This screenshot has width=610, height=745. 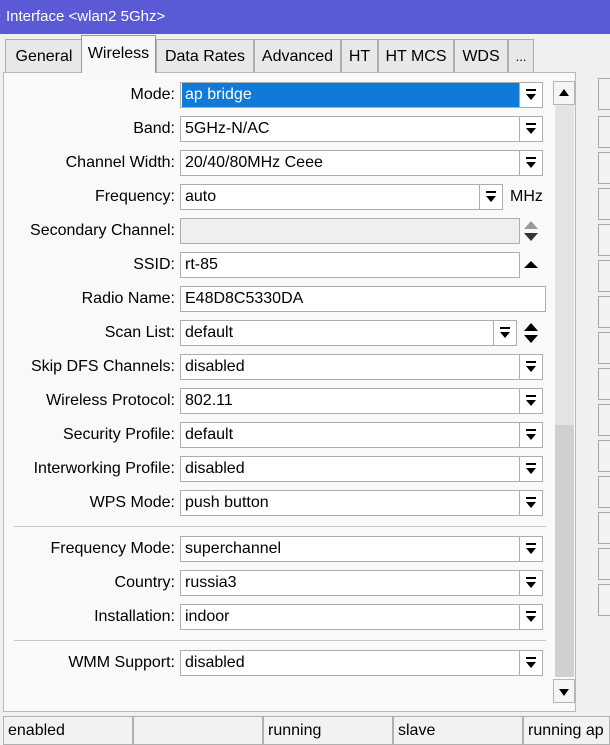 What do you see at coordinates (531, 265) in the screenshot?
I see `collapse-arrow-icon` at bounding box center [531, 265].